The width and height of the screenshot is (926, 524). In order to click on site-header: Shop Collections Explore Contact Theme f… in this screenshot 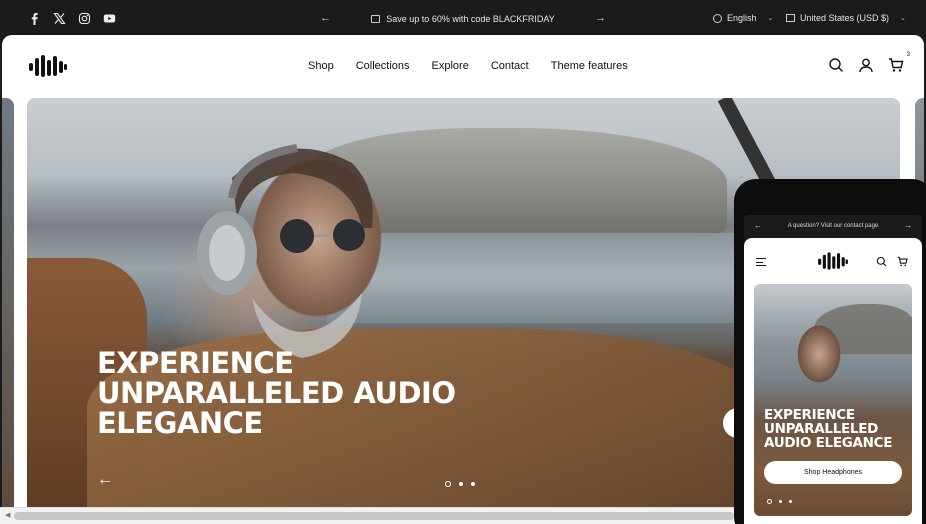, I will do `click(463, 66)`.